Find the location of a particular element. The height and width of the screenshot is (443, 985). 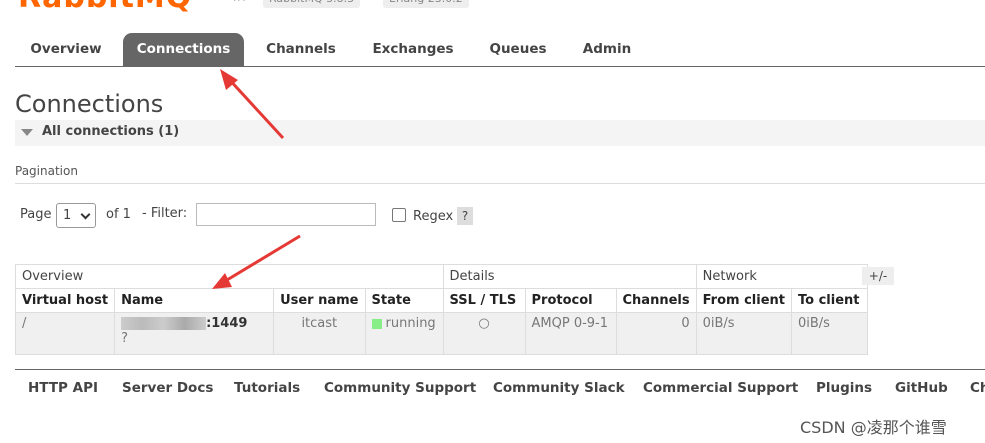

arrow-to-connections-tab-icon is located at coordinates (252, 104).